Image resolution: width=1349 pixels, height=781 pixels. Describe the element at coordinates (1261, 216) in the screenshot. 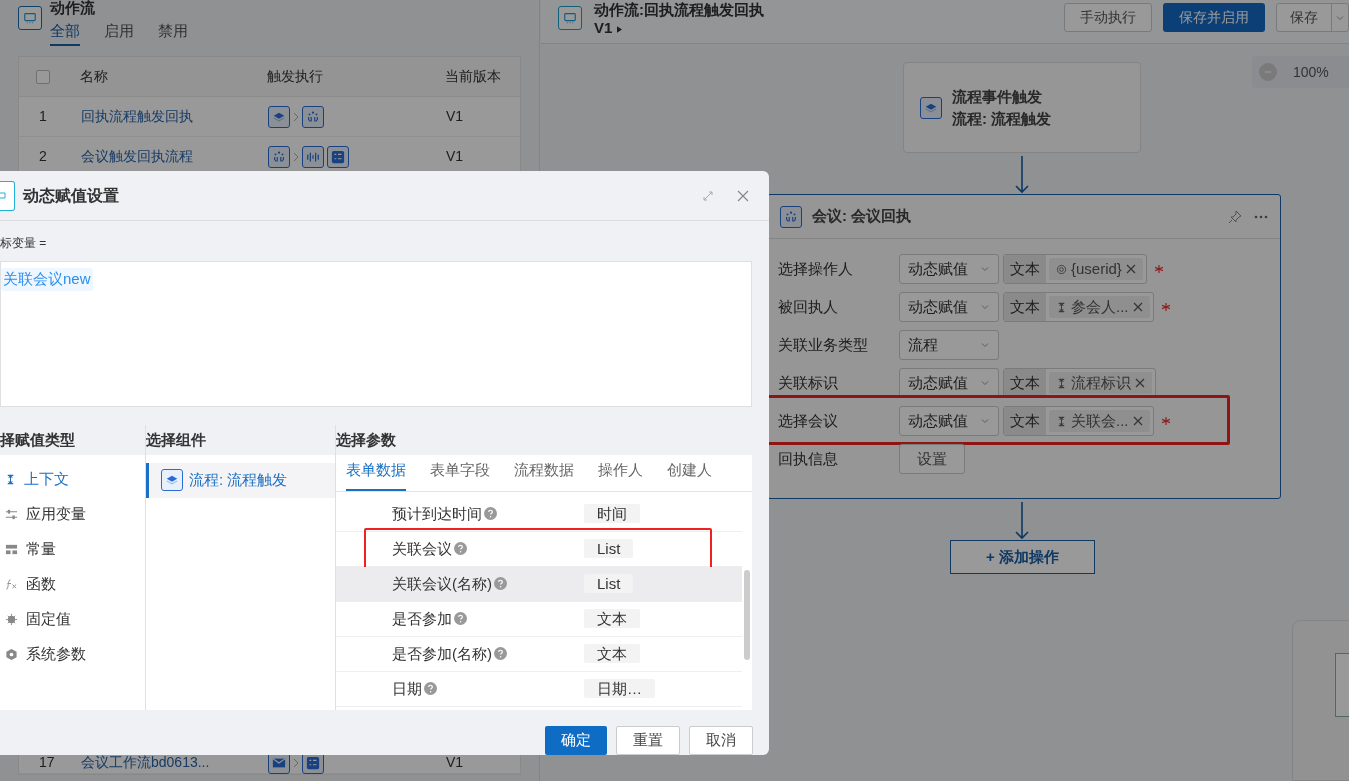

I see `more-icon` at that location.